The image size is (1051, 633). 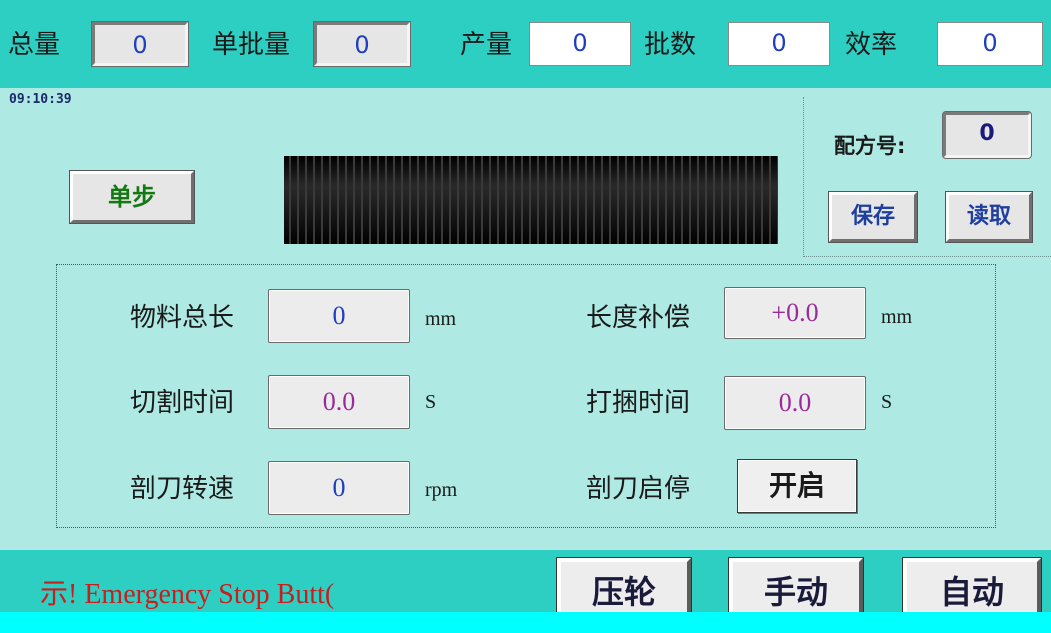 I want to click on material-length-field: 0, so click(x=339, y=316).